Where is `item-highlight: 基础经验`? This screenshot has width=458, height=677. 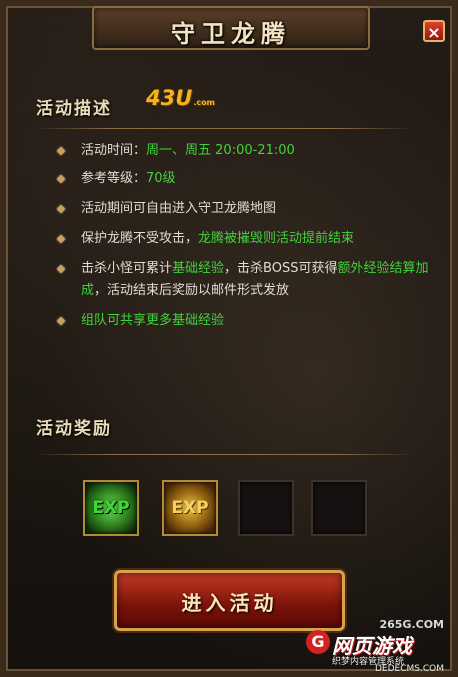 item-highlight: 基础经验 is located at coordinates (198, 268).